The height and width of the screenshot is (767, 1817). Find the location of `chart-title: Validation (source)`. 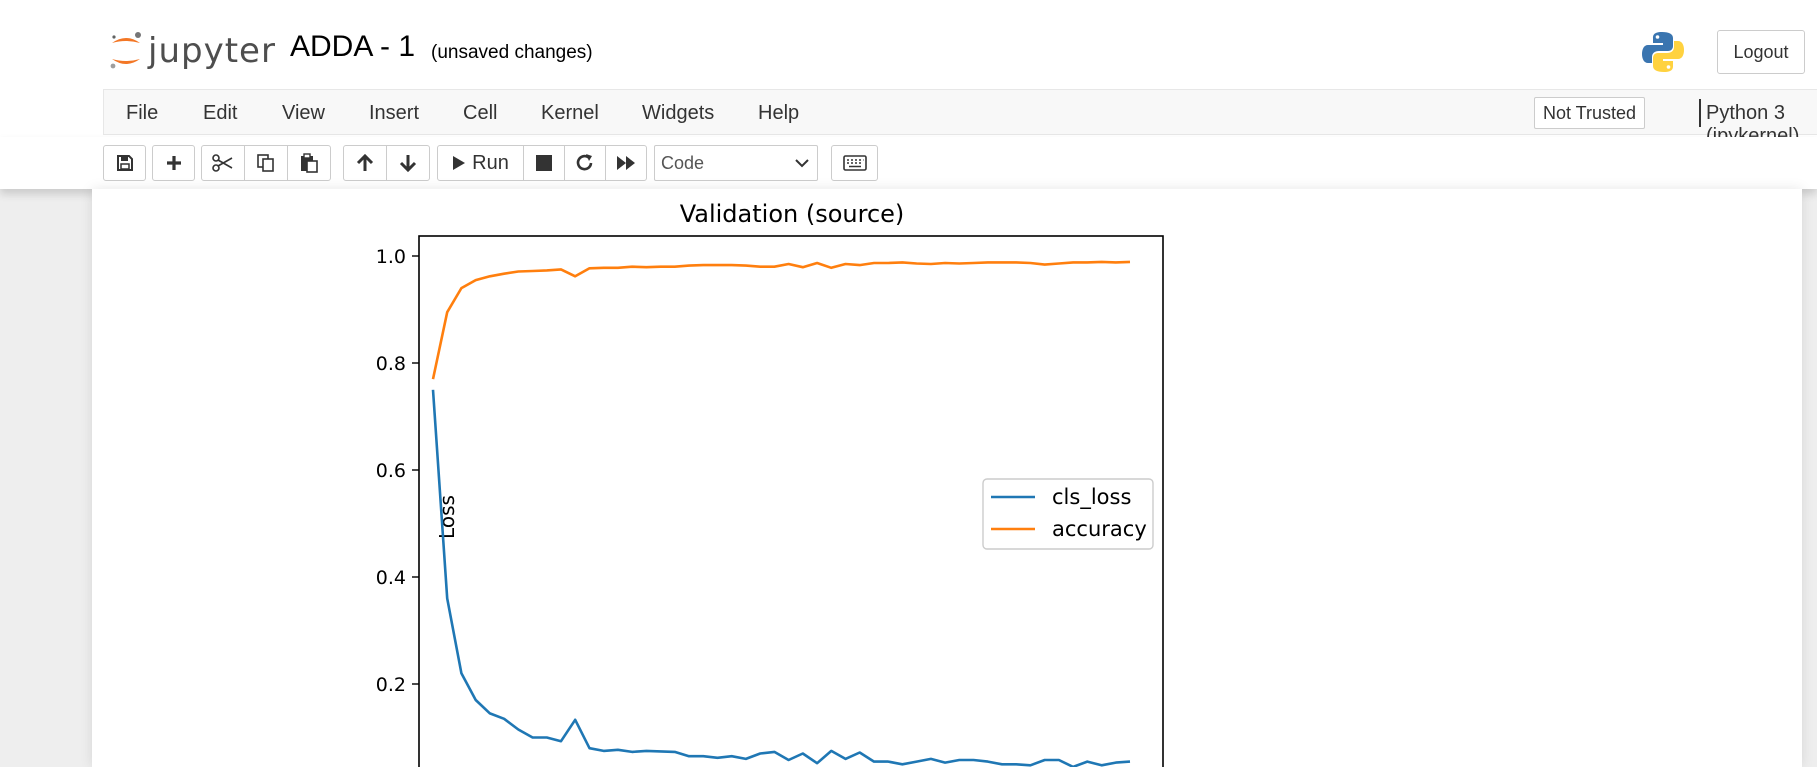

chart-title: Validation (source) is located at coordinates (792, 214).